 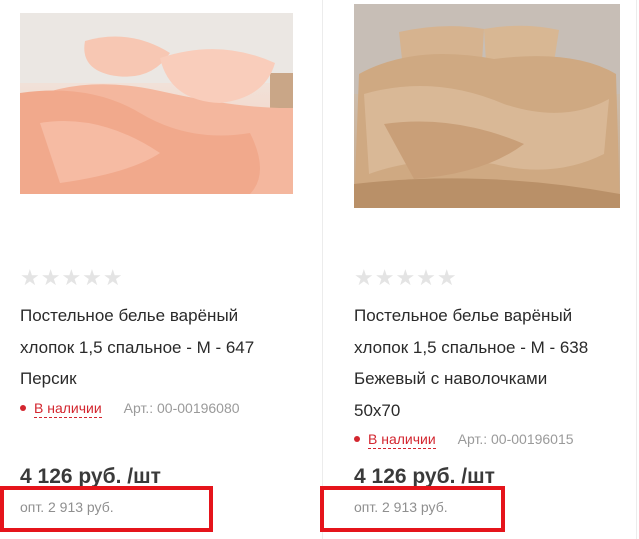 What do you see at coordinates (322, 269) in the screenshot?
I see `card-divider` at bounding box center [322, 269].